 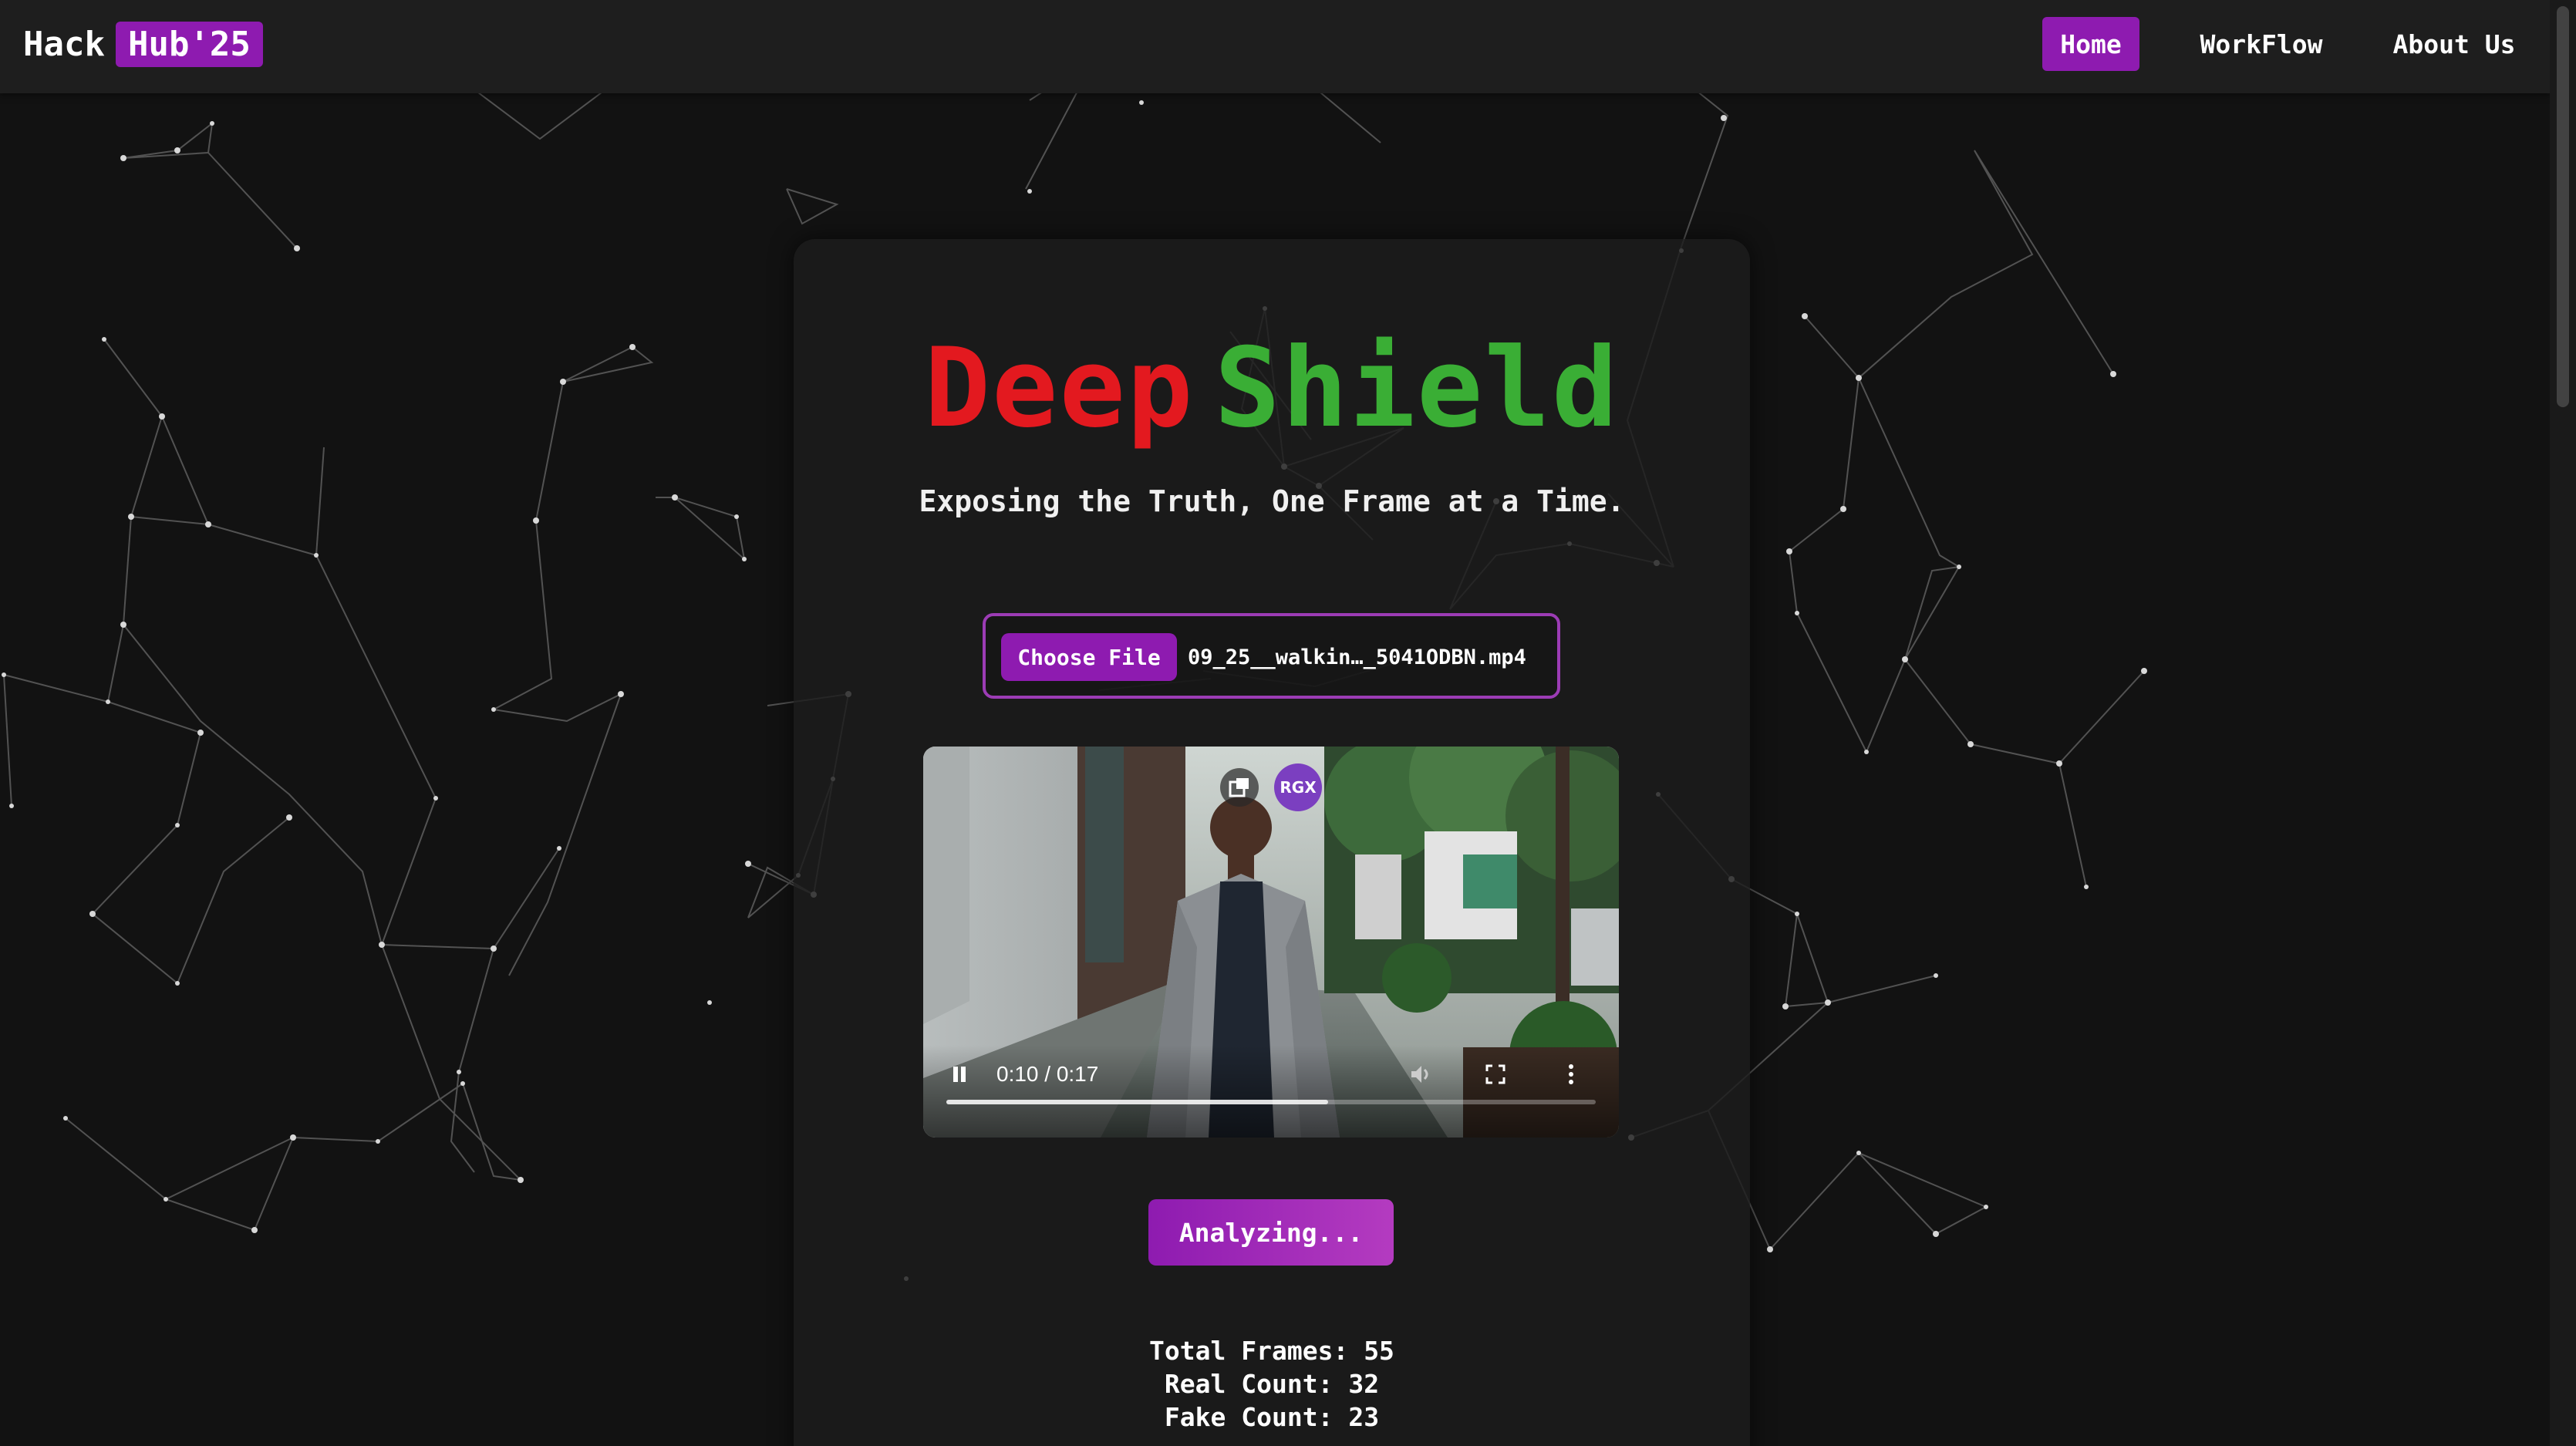 I want to click on brand-hub-badge: Hub'25, so click(x=189, y=44).